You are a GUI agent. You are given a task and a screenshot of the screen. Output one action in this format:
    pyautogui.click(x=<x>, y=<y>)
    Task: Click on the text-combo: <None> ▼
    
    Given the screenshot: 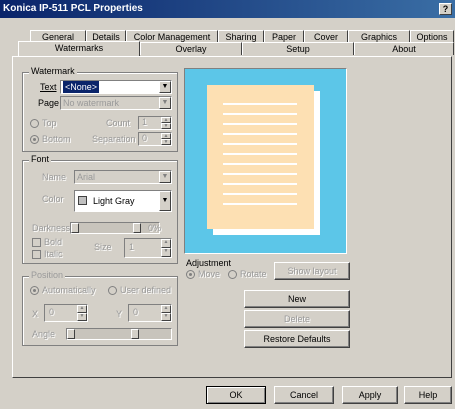 What is the action you would take?
    pyautogui.click(x=116, y=87)
    